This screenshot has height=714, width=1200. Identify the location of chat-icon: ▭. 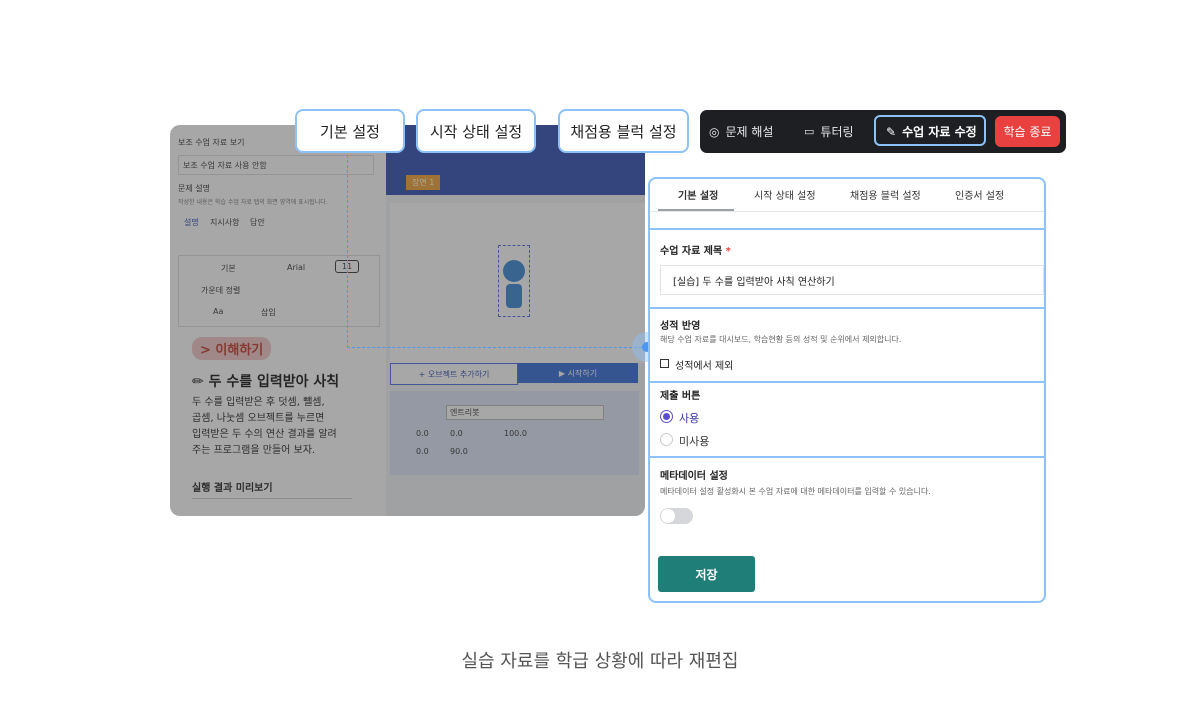
(809, 131).